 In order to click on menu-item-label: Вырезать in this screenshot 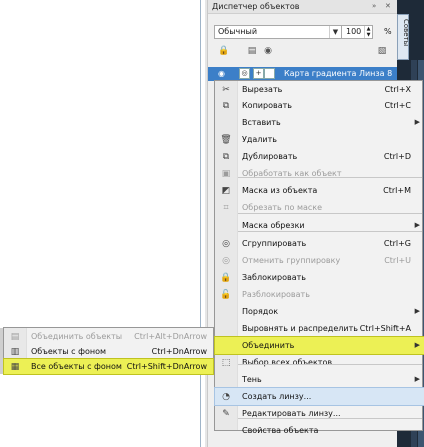, I will do `click(262, 89)`.